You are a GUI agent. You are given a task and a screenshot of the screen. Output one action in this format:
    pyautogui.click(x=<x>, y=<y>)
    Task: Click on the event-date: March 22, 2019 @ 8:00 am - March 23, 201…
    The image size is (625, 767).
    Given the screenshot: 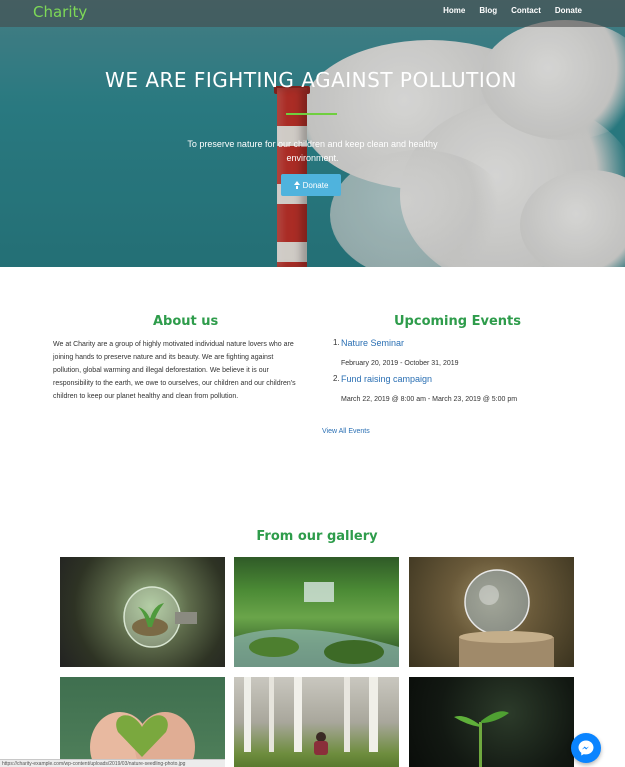 What is the action you would take?
    pyautogui.click(x=429, y=399)
    